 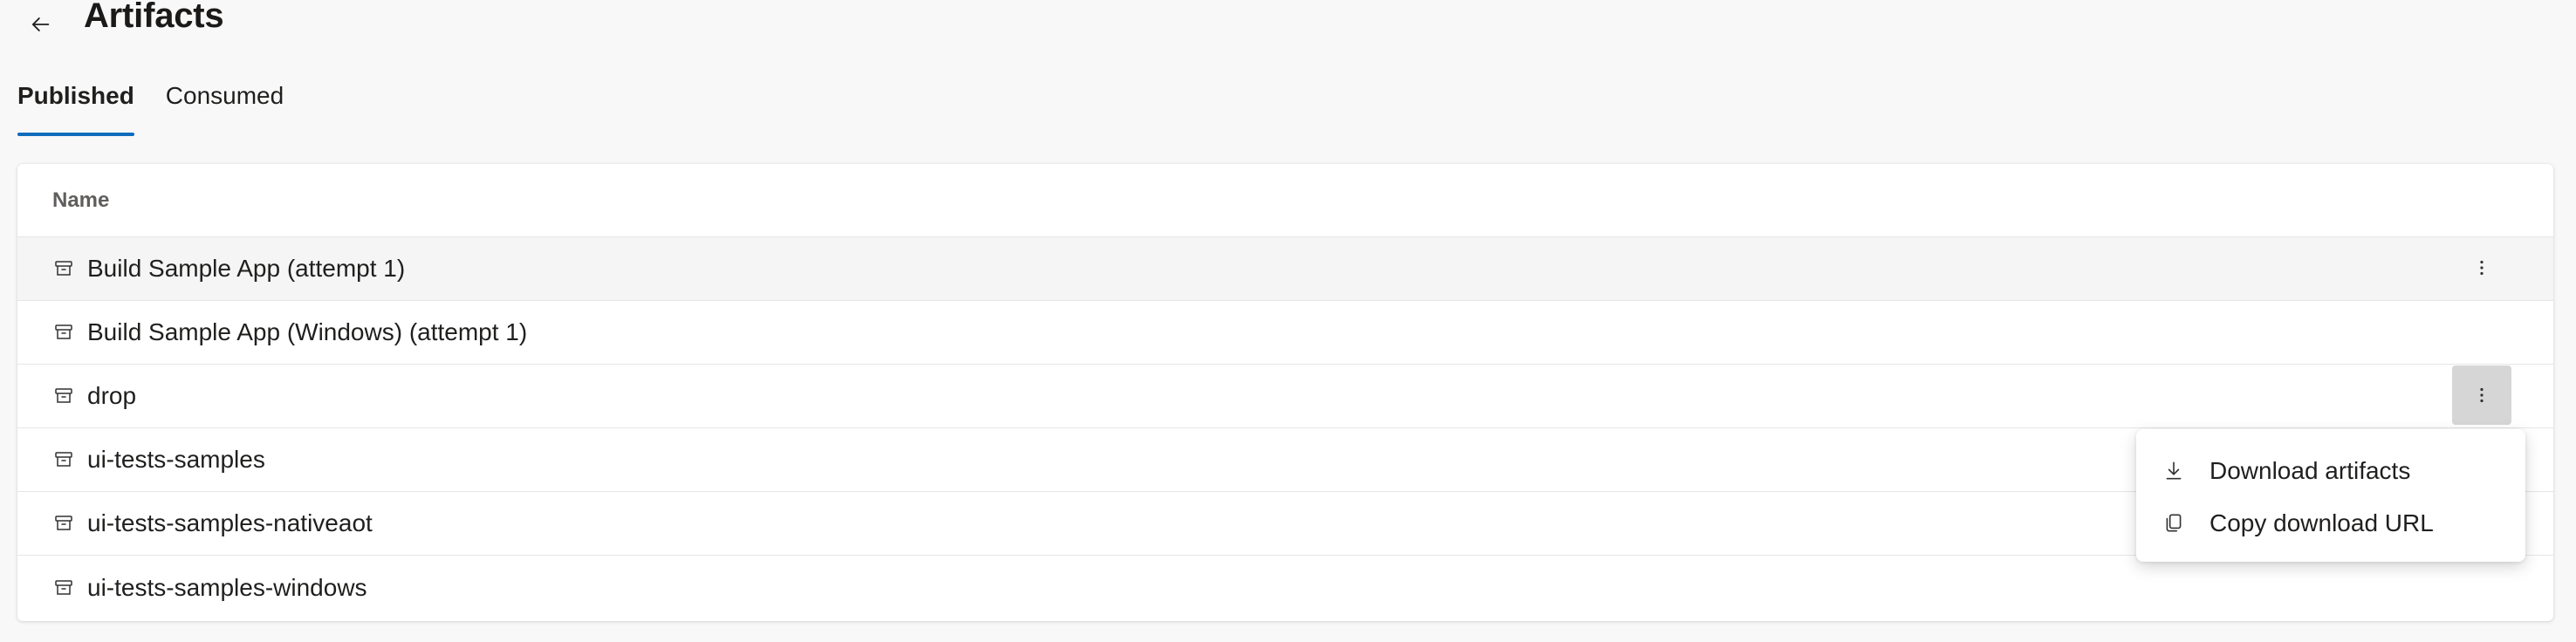 I want to click on page-header: Artifacts, so click(x=1288, y=26).